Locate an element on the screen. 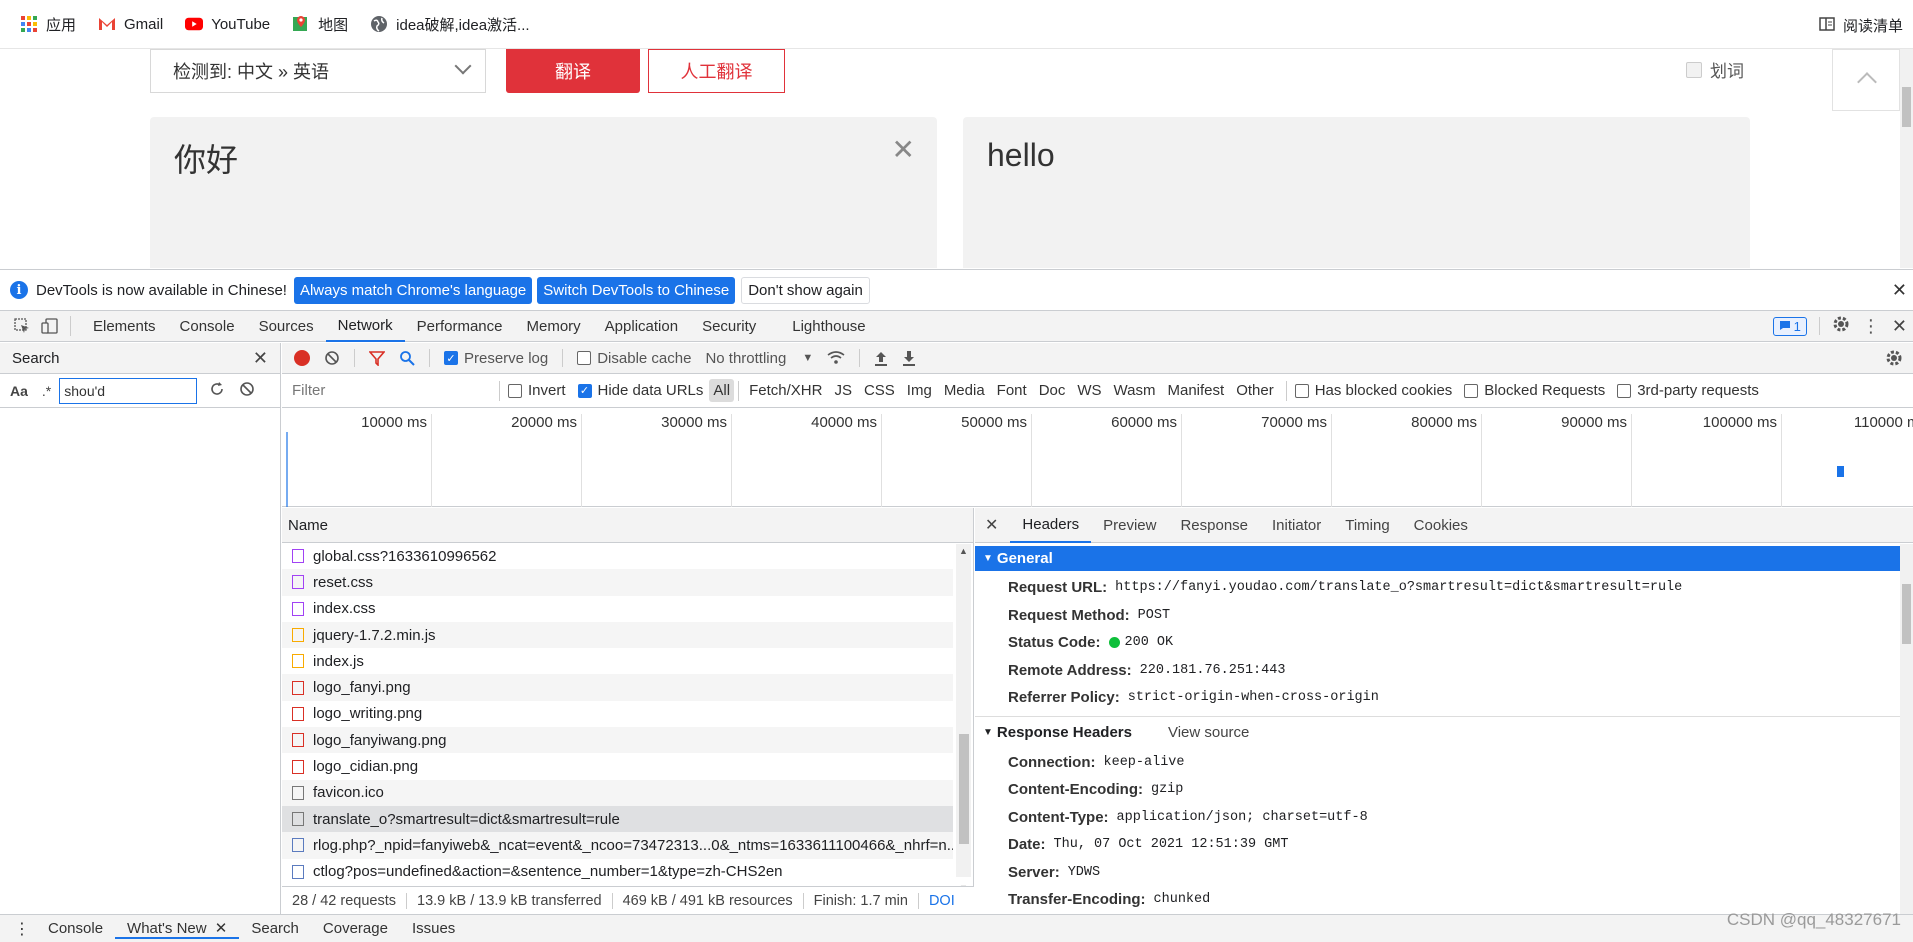  request-row: global.css?1633610996562 is located at coordinates (617, 556).